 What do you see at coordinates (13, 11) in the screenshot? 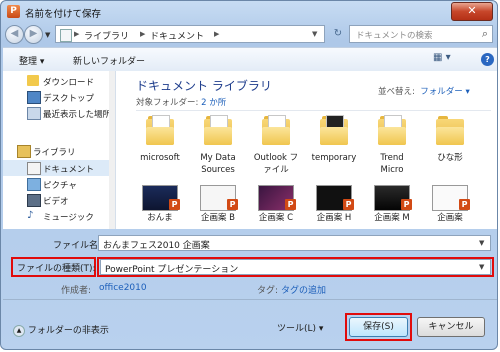
I see `powerpoint-icon: P` at bounding box center [13, 11].